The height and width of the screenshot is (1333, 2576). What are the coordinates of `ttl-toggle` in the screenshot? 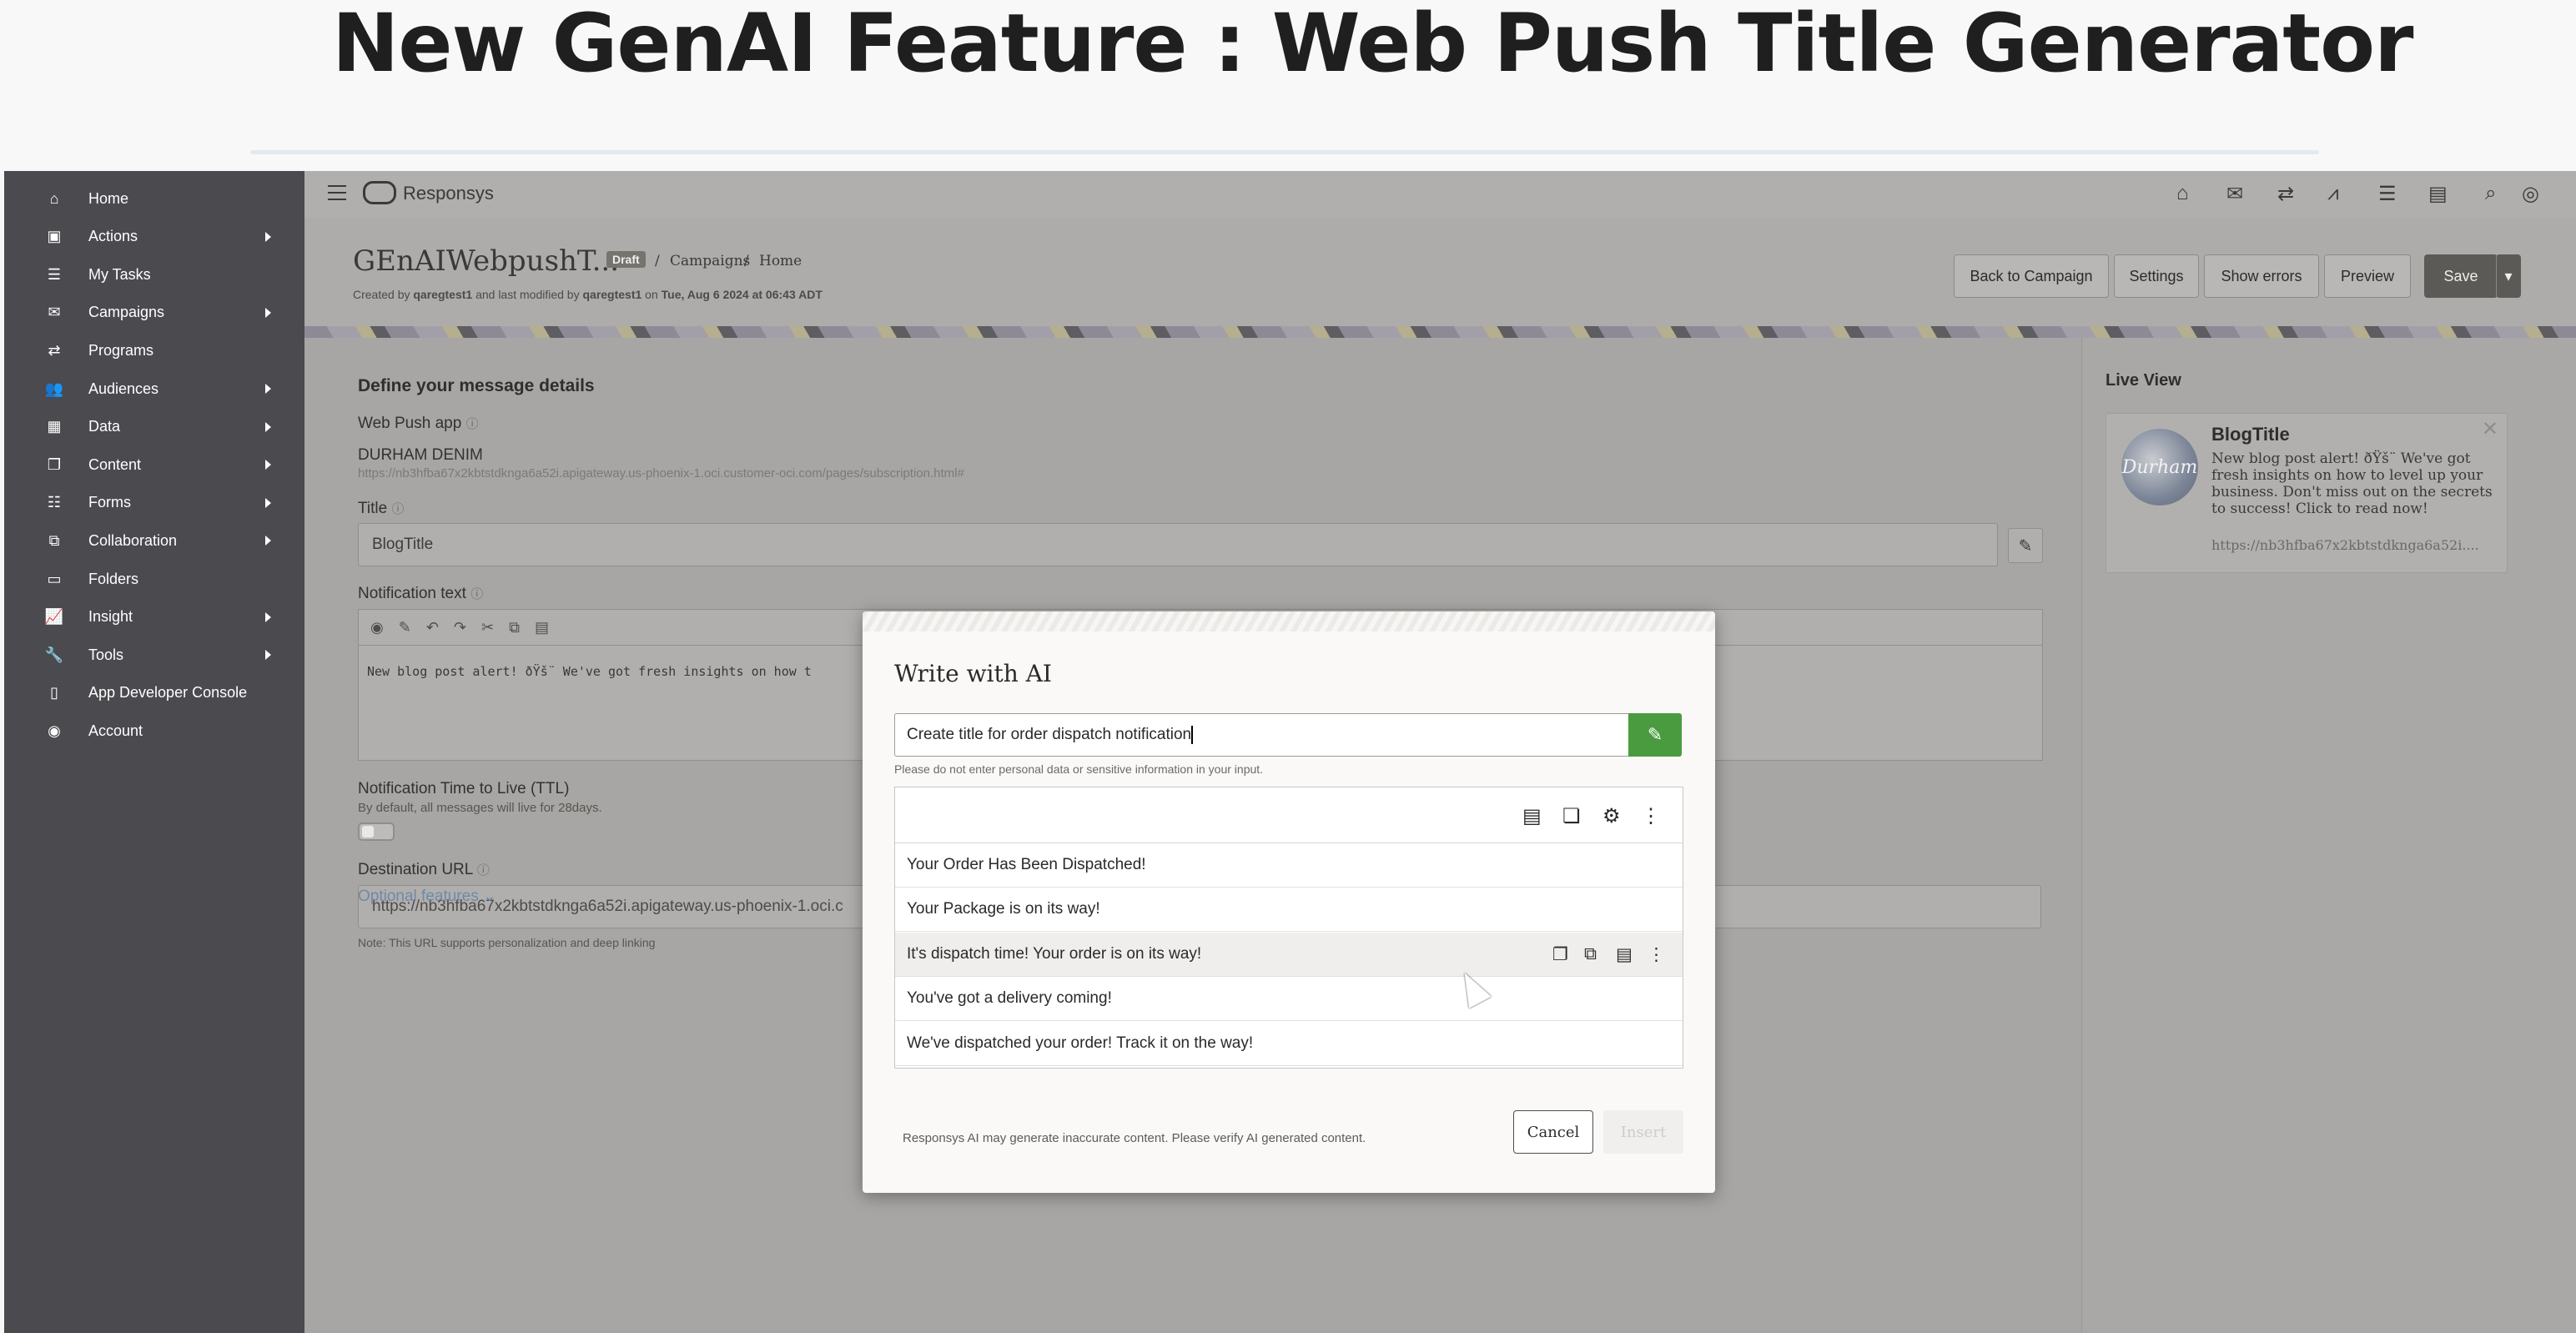 It's located at (376, 831).